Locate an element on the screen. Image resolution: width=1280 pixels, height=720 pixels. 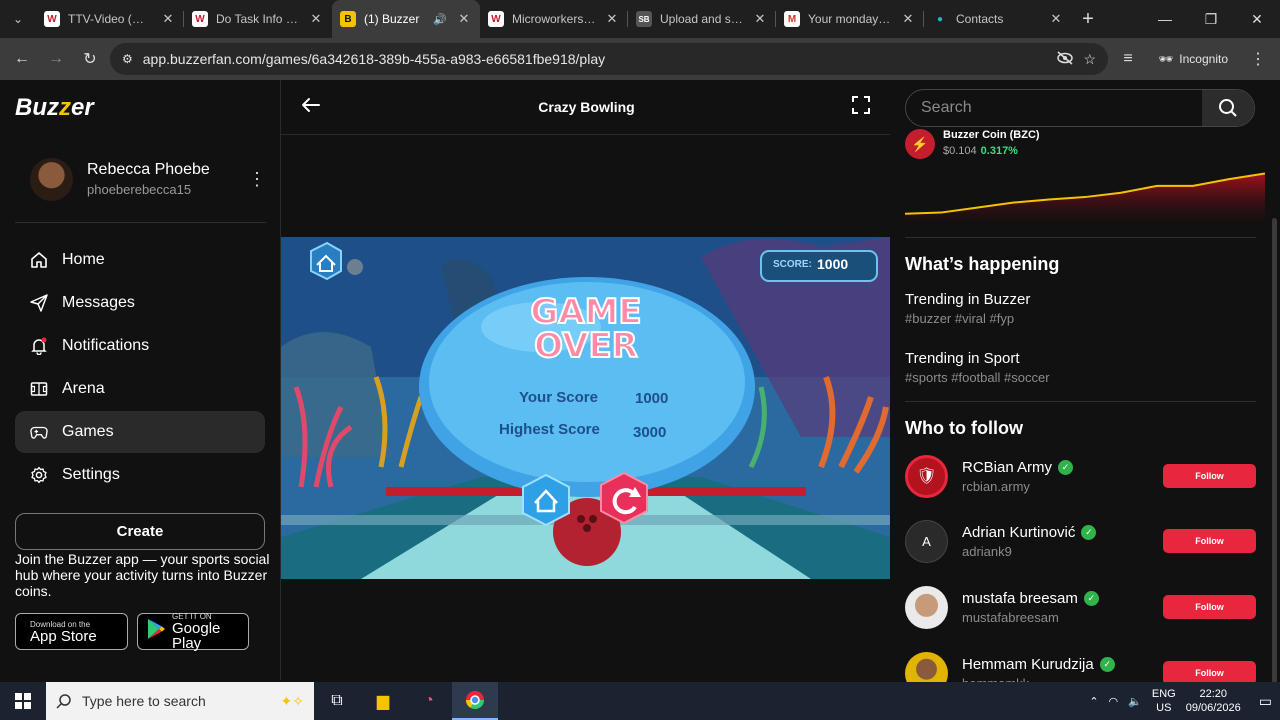
language-indicator: ENG US is located at coordinates (1164, 701).